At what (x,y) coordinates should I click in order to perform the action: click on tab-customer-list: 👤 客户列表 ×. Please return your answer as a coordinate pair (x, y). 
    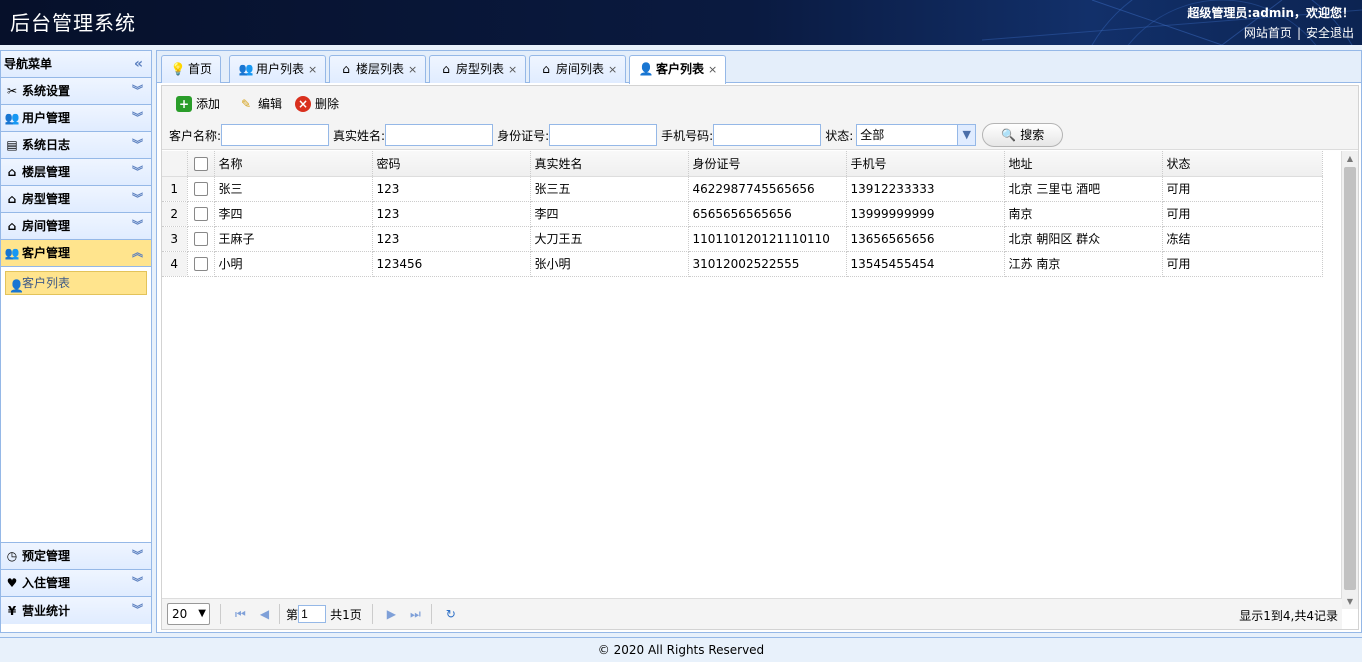
    Looking at the image, I should click on (678, 69).